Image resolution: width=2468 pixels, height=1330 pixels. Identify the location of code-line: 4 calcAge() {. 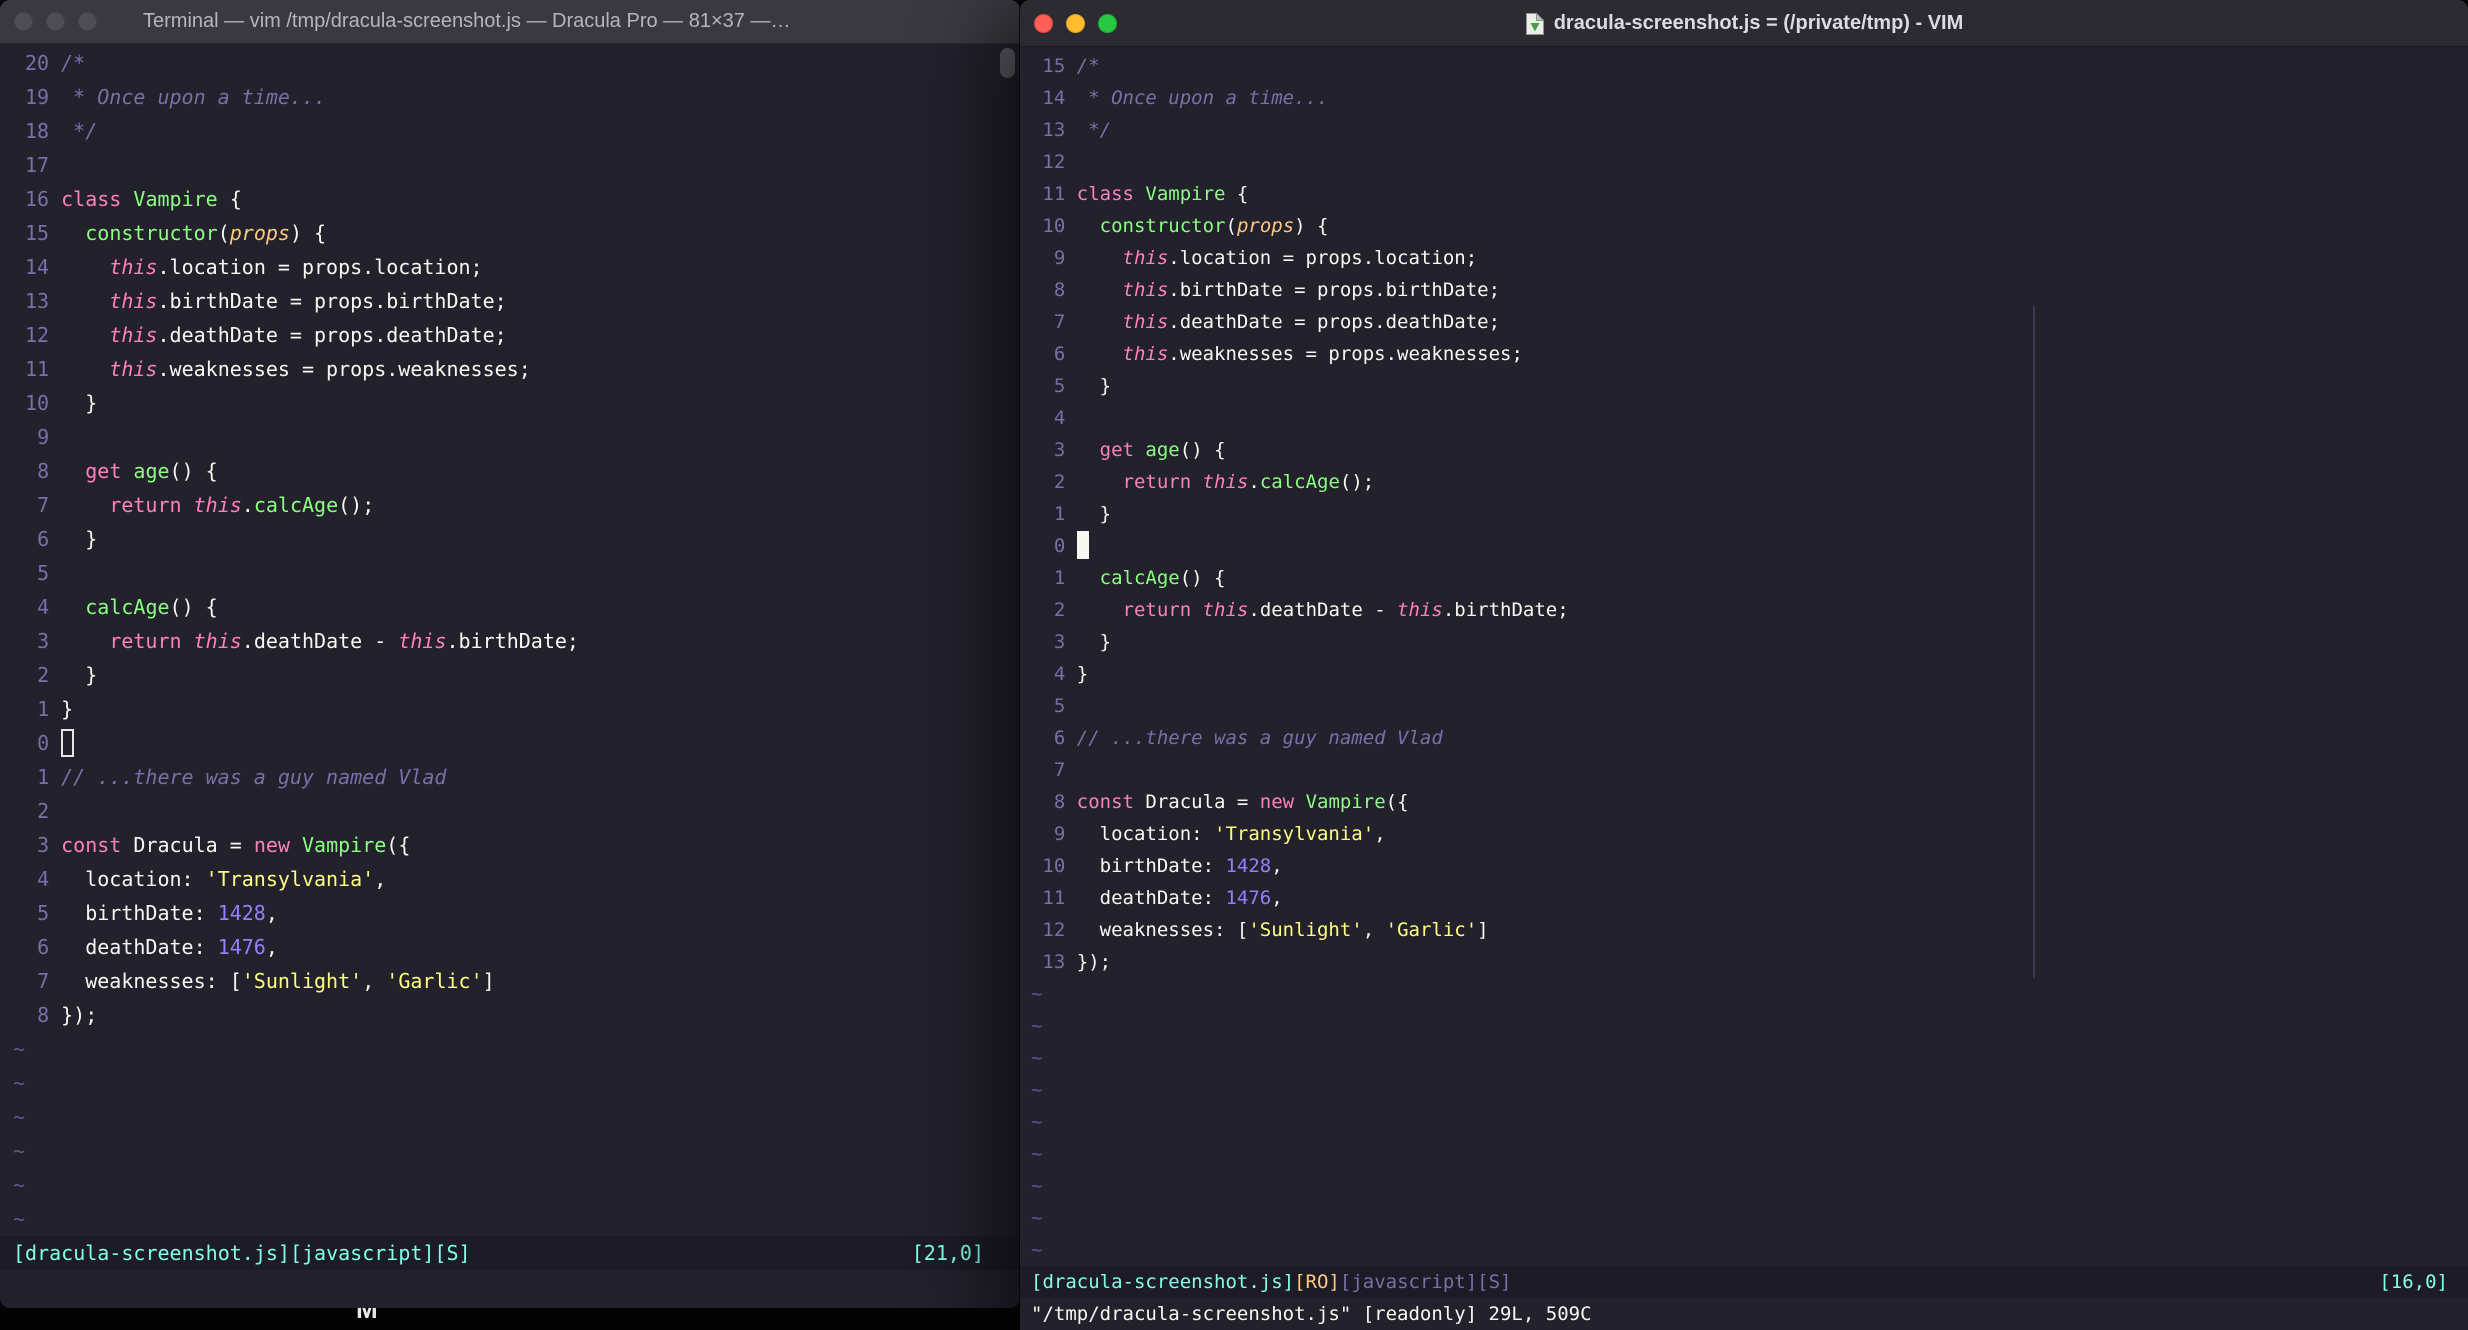
(510, 607).